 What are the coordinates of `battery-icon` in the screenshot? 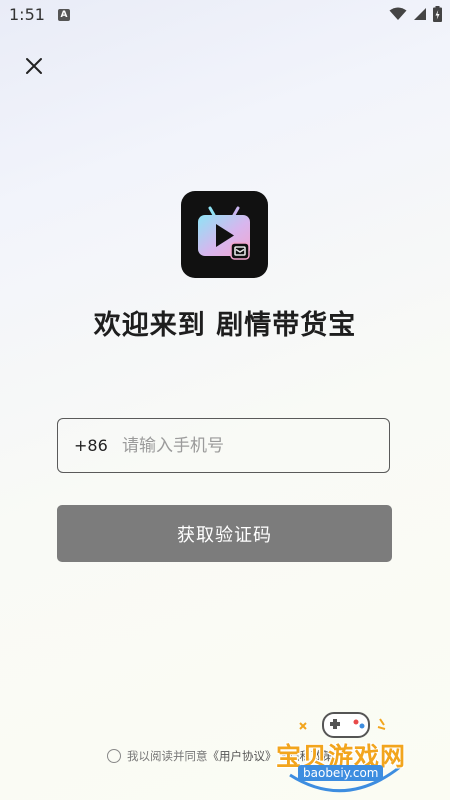 It's located at (437, 14).